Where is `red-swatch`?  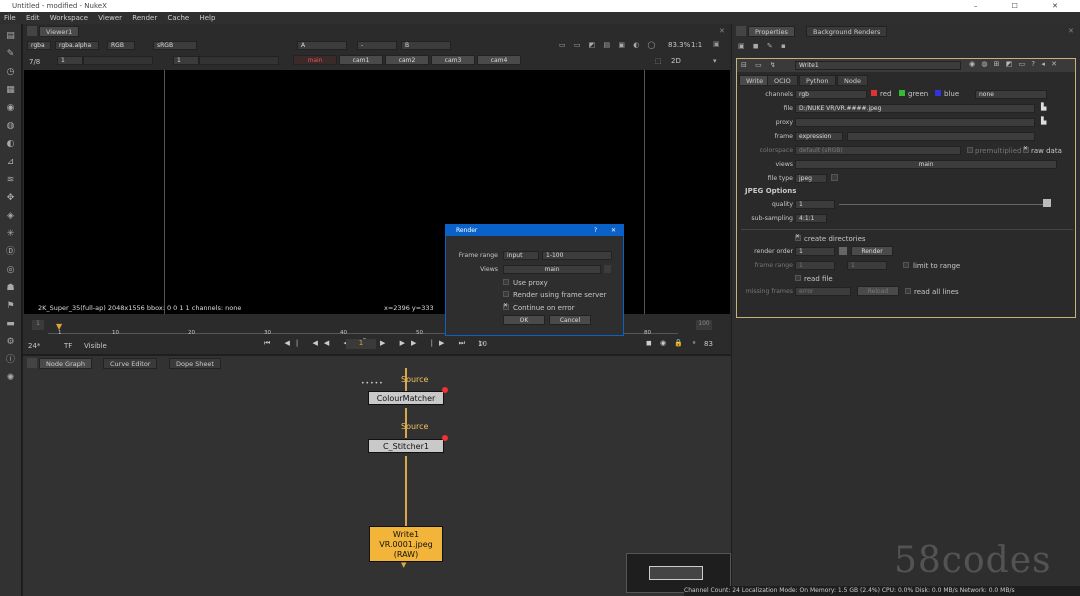
red-swatch is located at coordinates (874, 93).